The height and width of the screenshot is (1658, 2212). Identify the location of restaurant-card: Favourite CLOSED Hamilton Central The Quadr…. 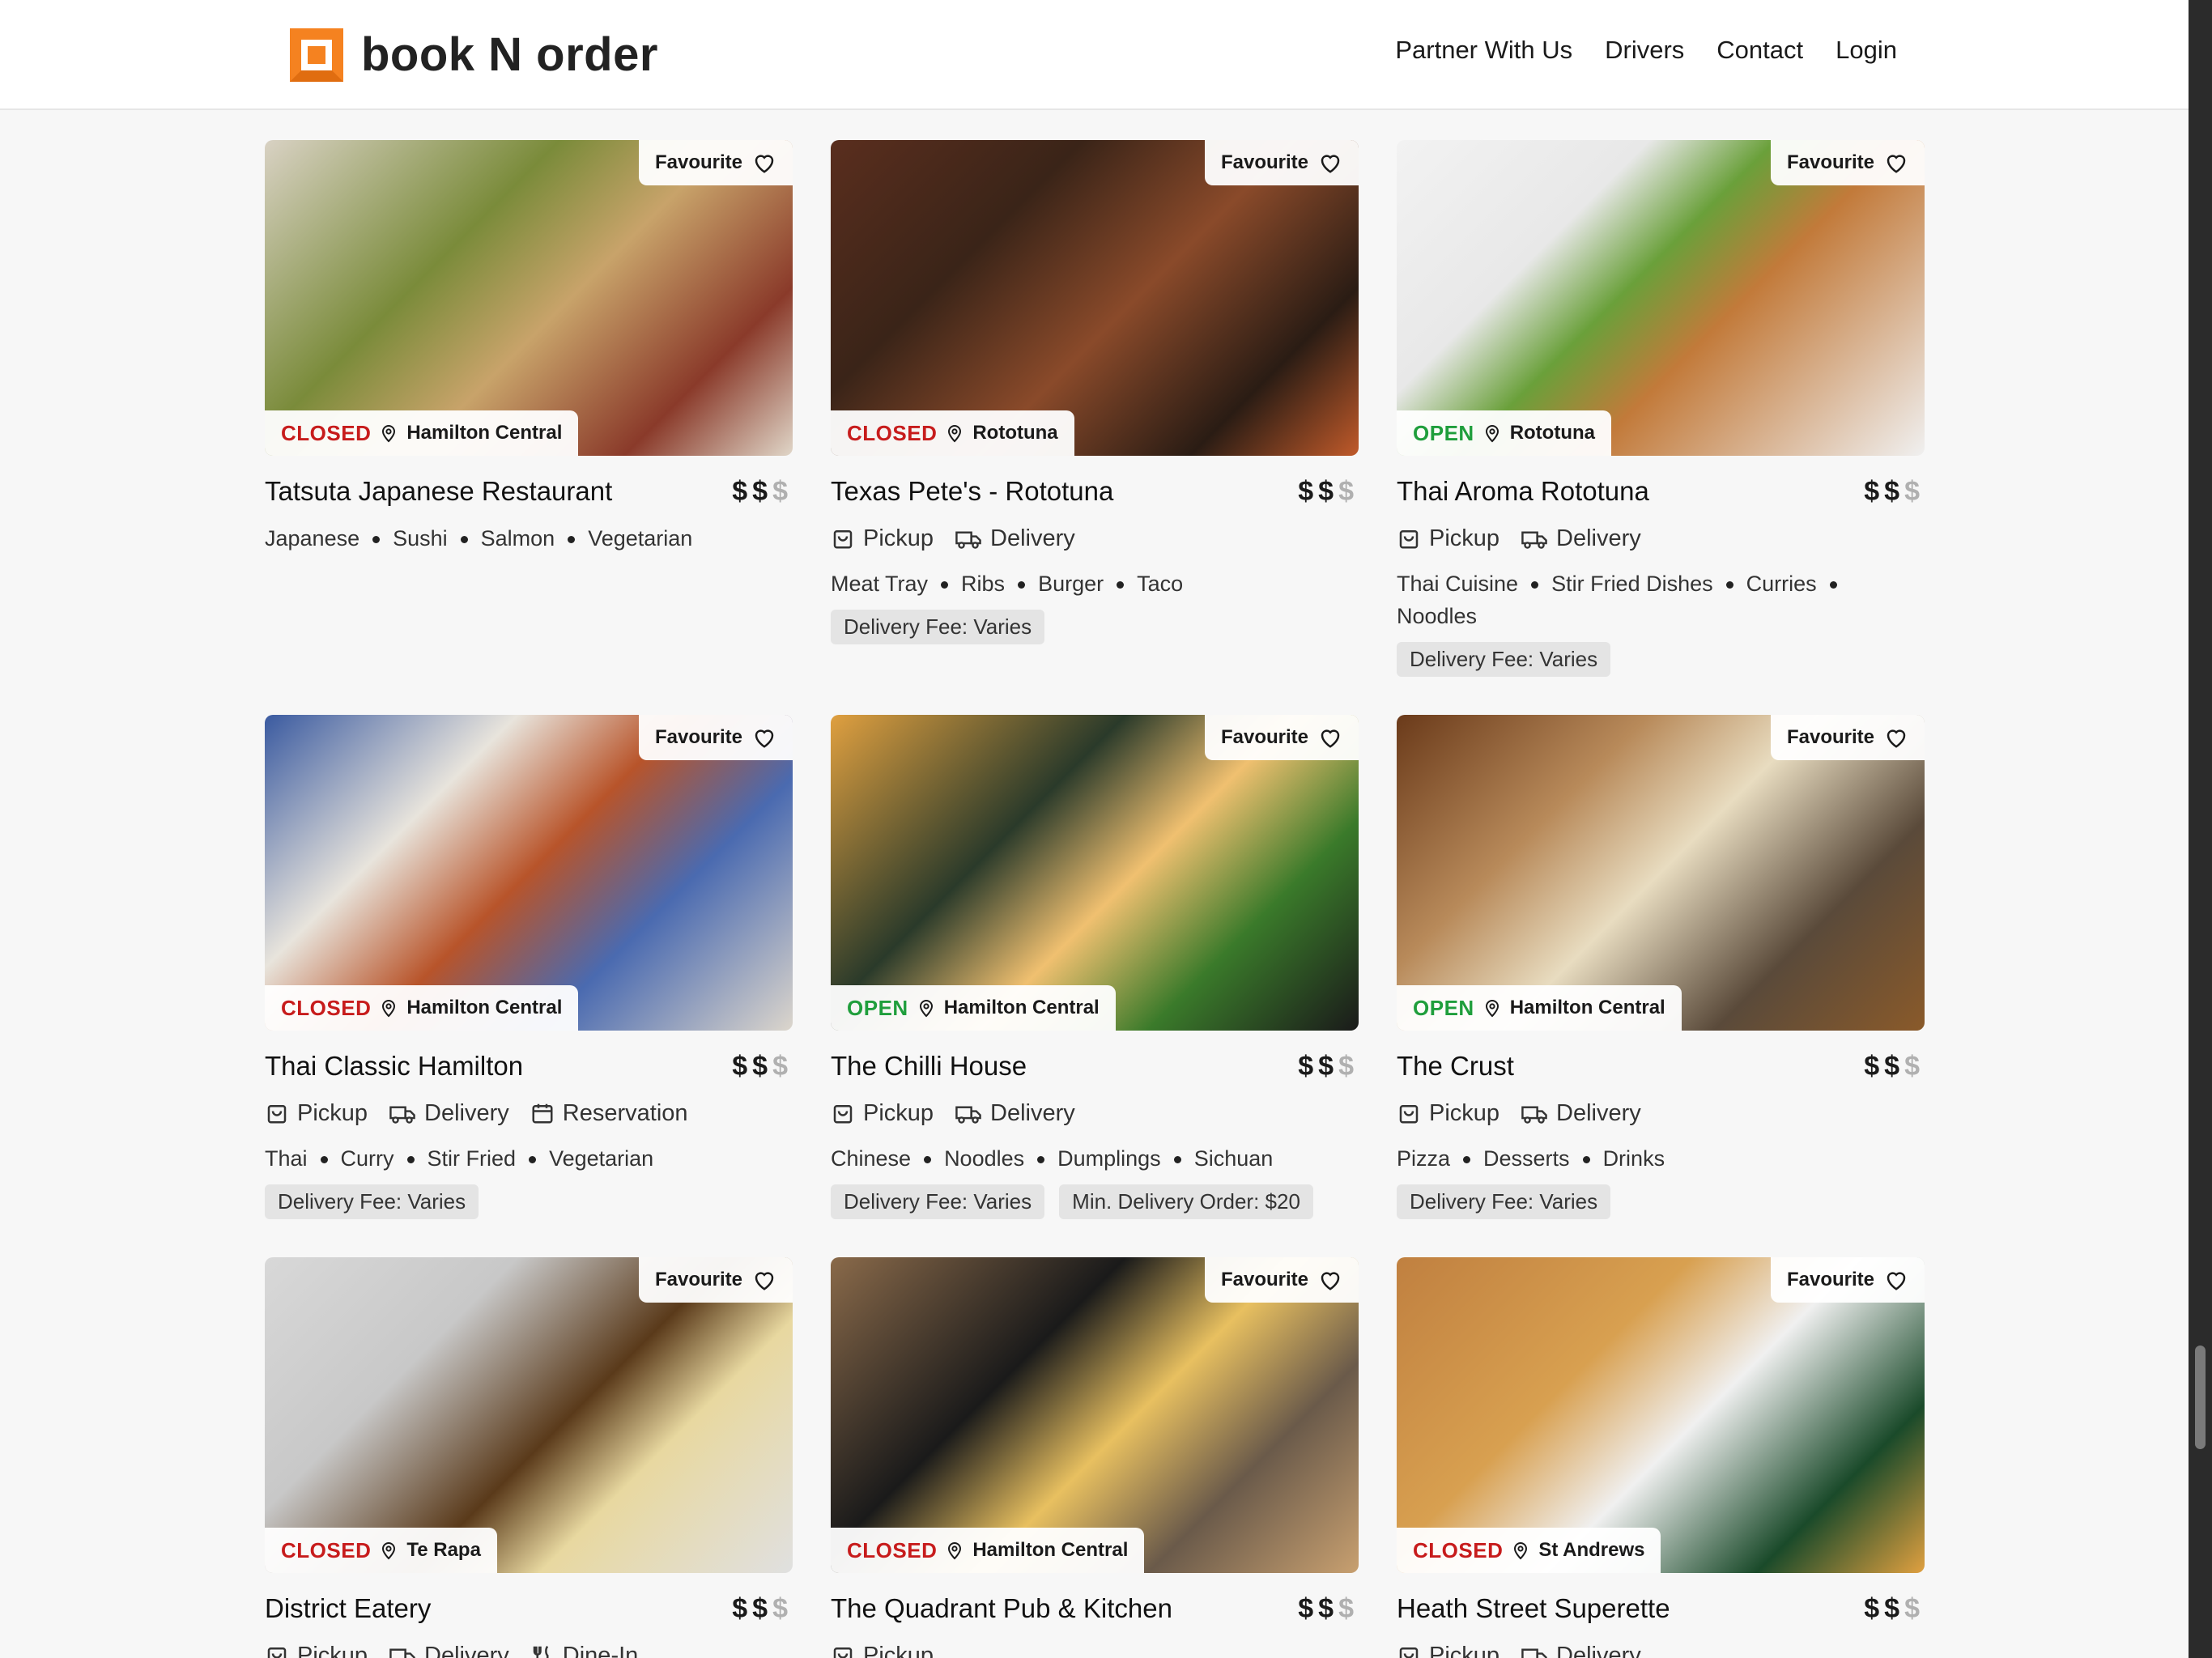
(1095, 1457).